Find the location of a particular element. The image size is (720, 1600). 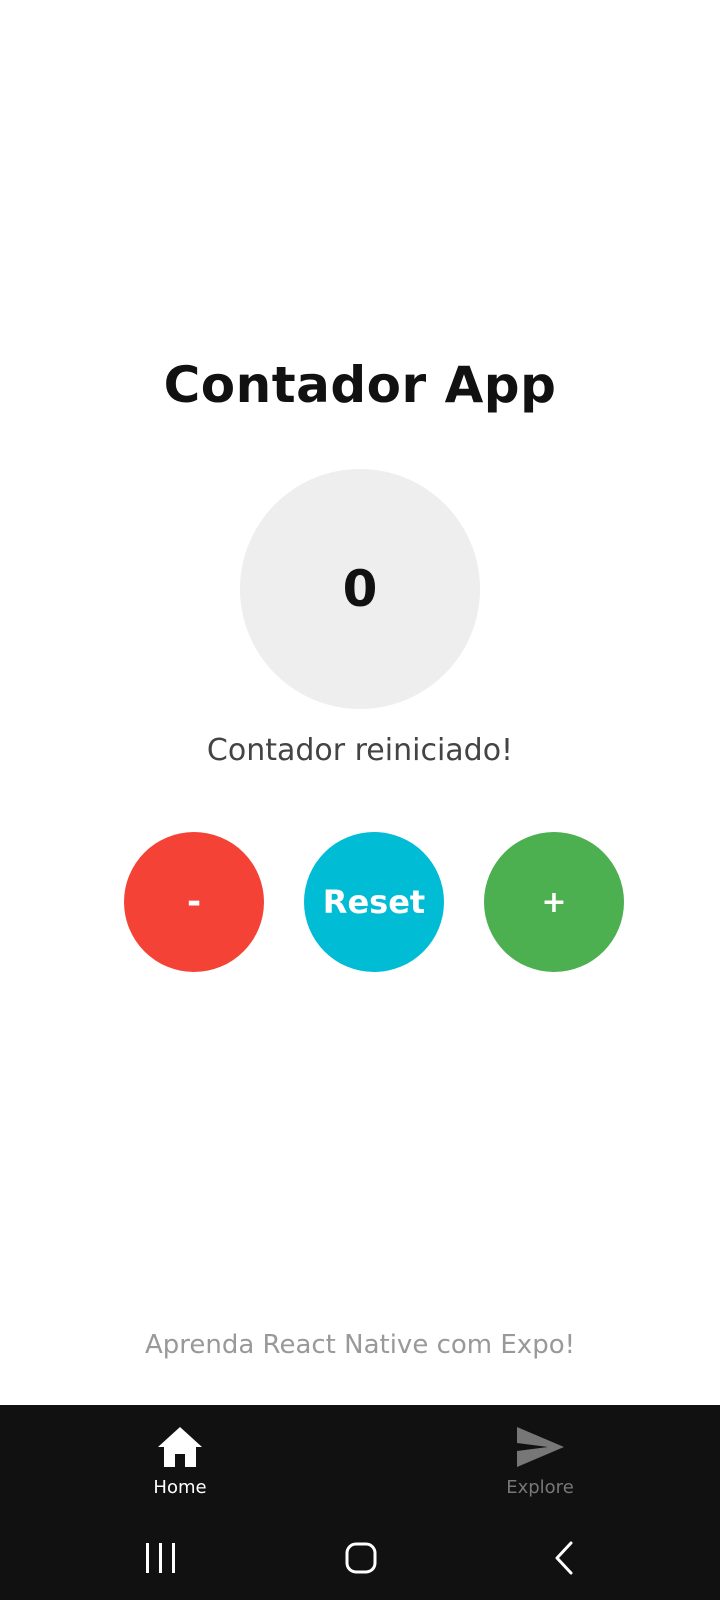

tab-explore: Explore is located at coordinates (540, 1460).